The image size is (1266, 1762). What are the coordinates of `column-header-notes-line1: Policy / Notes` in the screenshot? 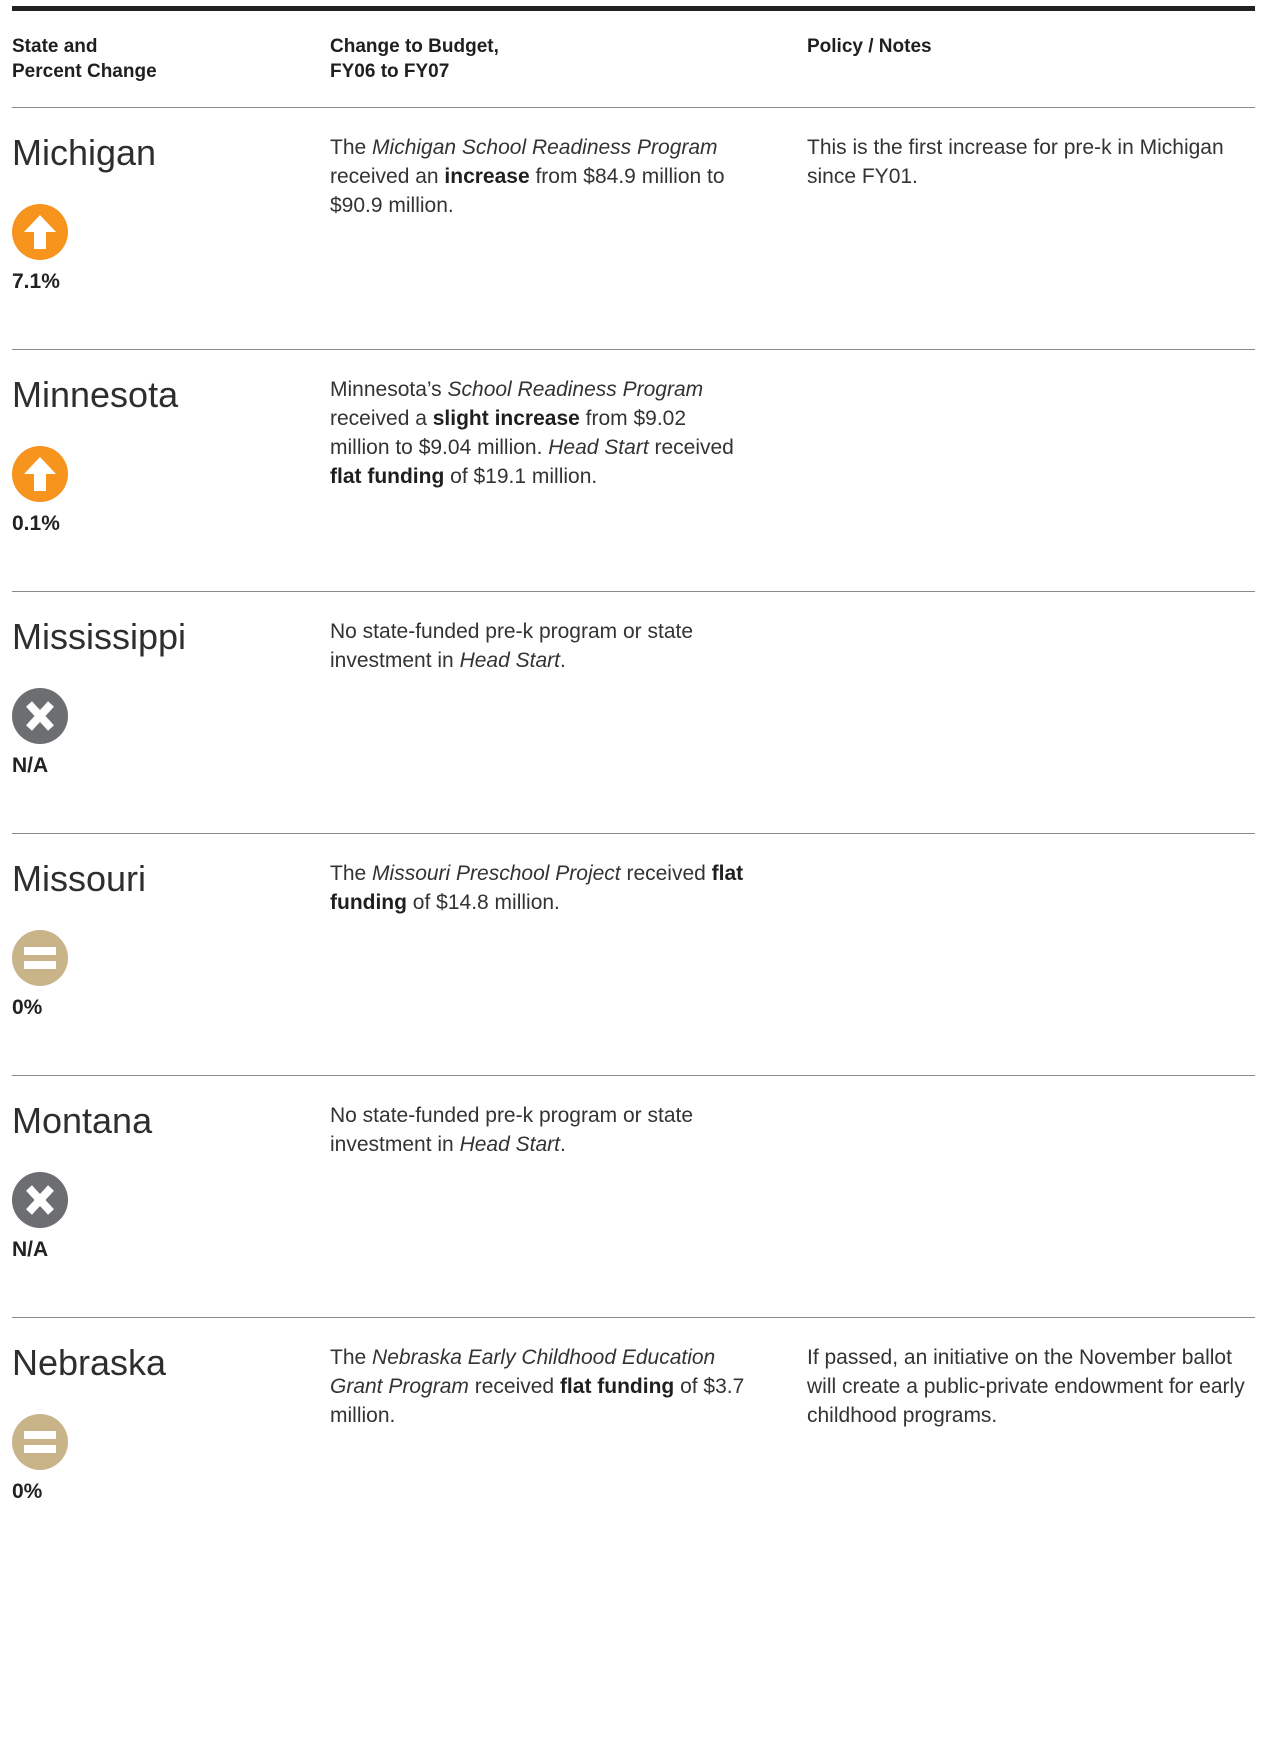 It's located at (869, 46).